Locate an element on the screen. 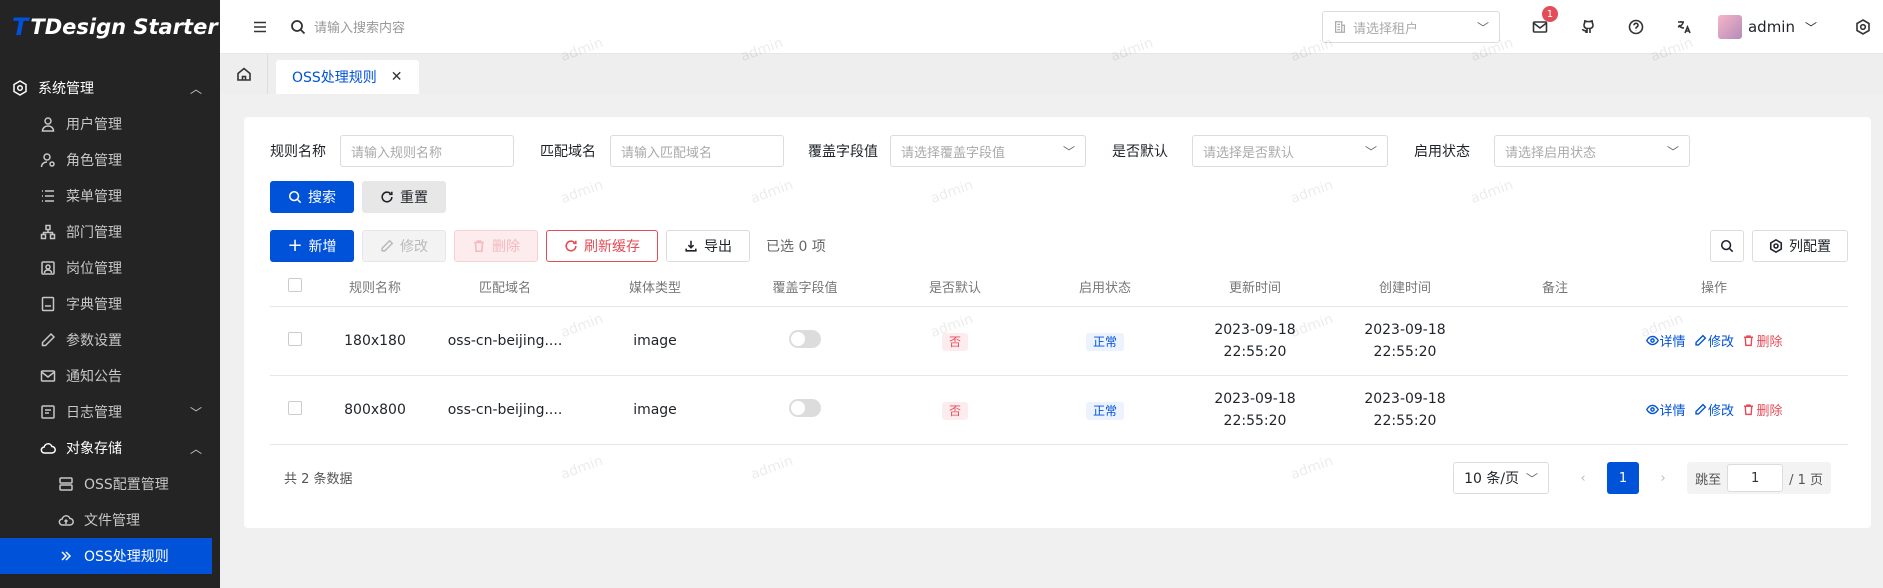  sidebar-group-label: 系统管理 is located at coordinates (66, 89).